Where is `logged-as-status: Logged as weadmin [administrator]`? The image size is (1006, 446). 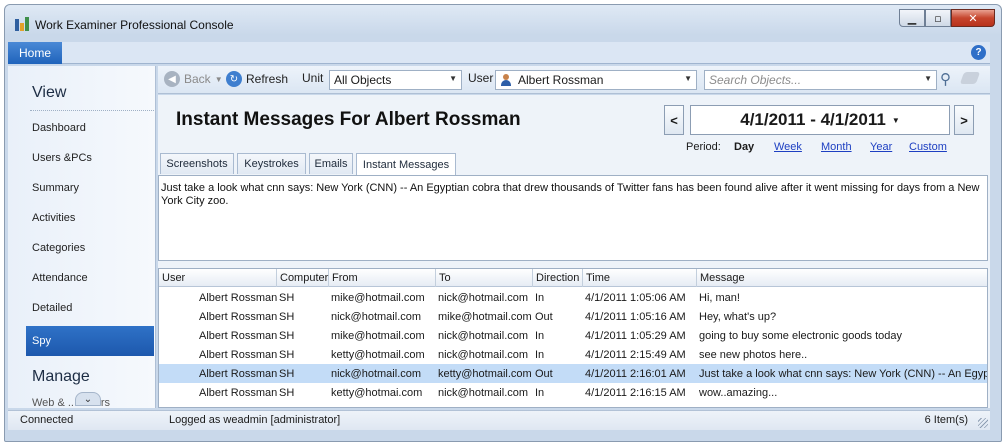
logged-as-status: Logged as weadmin [administrator] is located at coordinates (255, 420).